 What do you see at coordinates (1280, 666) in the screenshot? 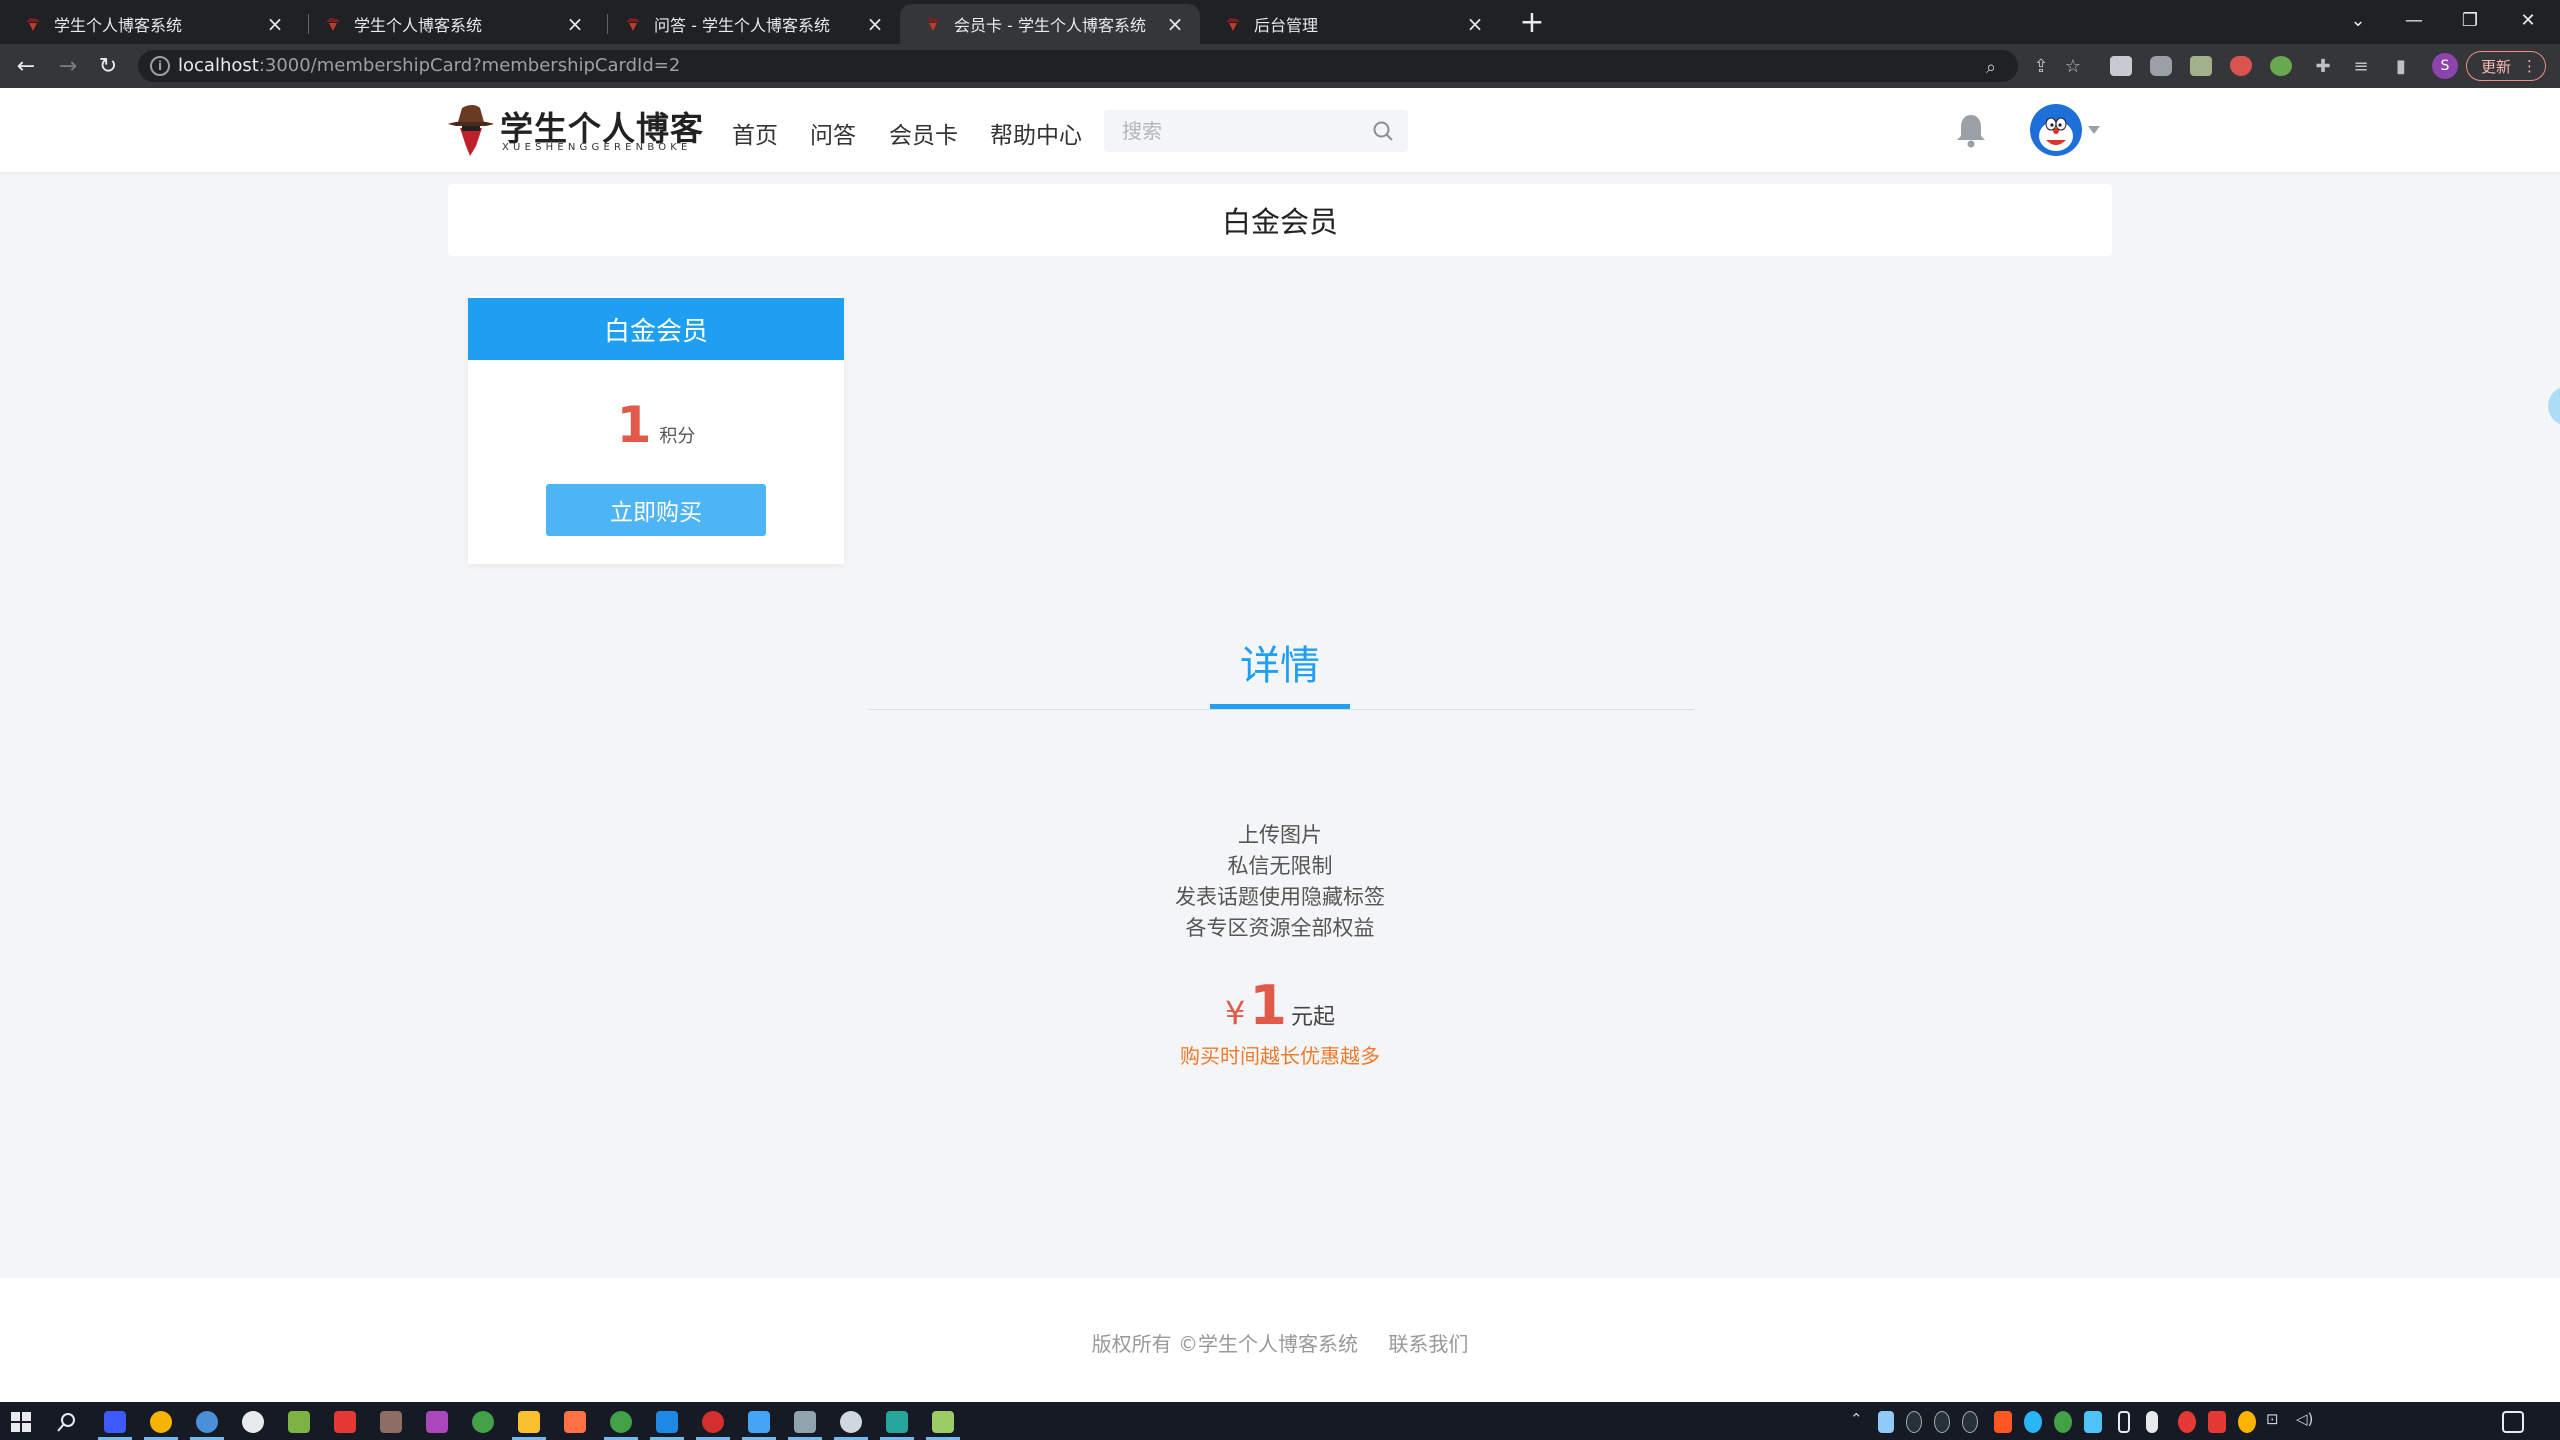
I see `tab-details-label: 详情` at bounding box center [1280, 666].